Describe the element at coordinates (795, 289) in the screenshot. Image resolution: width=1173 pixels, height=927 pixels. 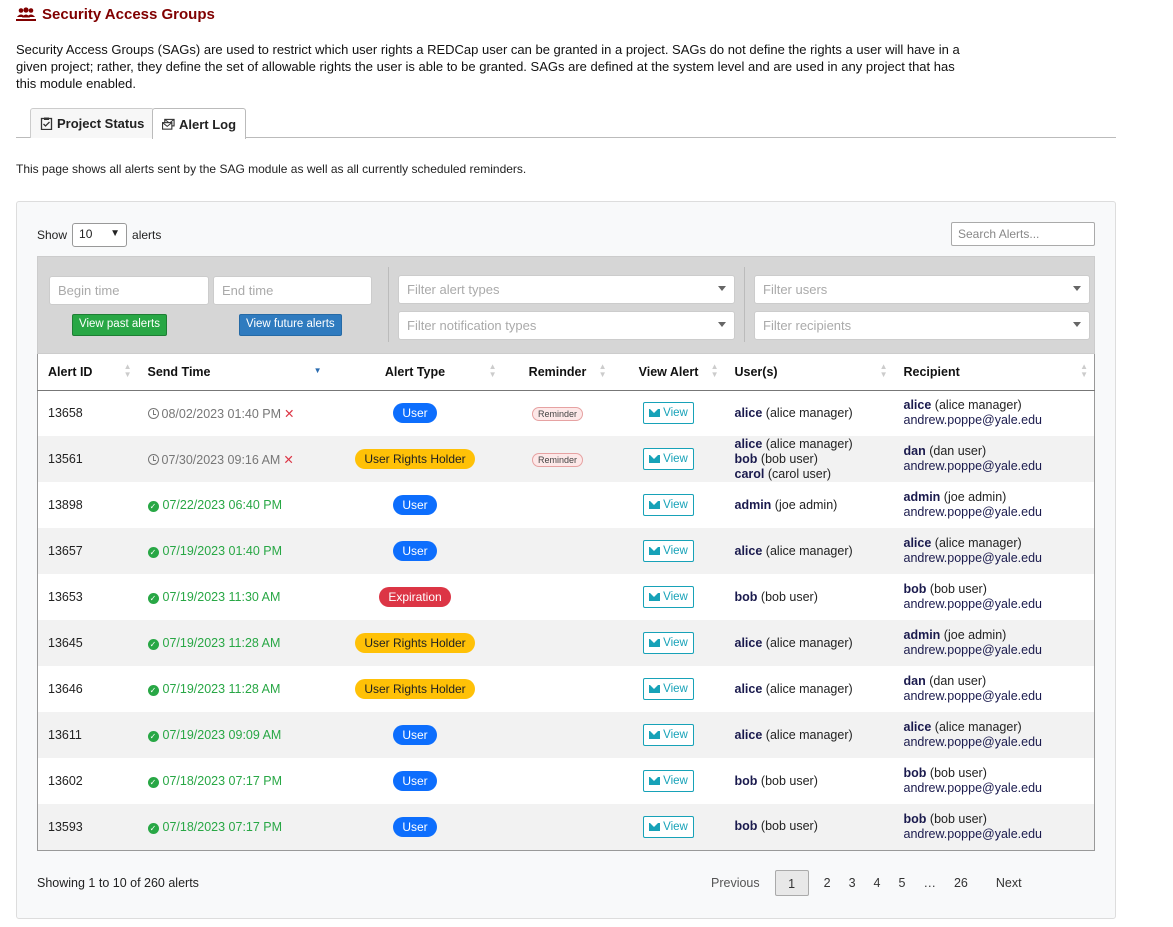
I see `users-placeholder: Filter users` at that location.